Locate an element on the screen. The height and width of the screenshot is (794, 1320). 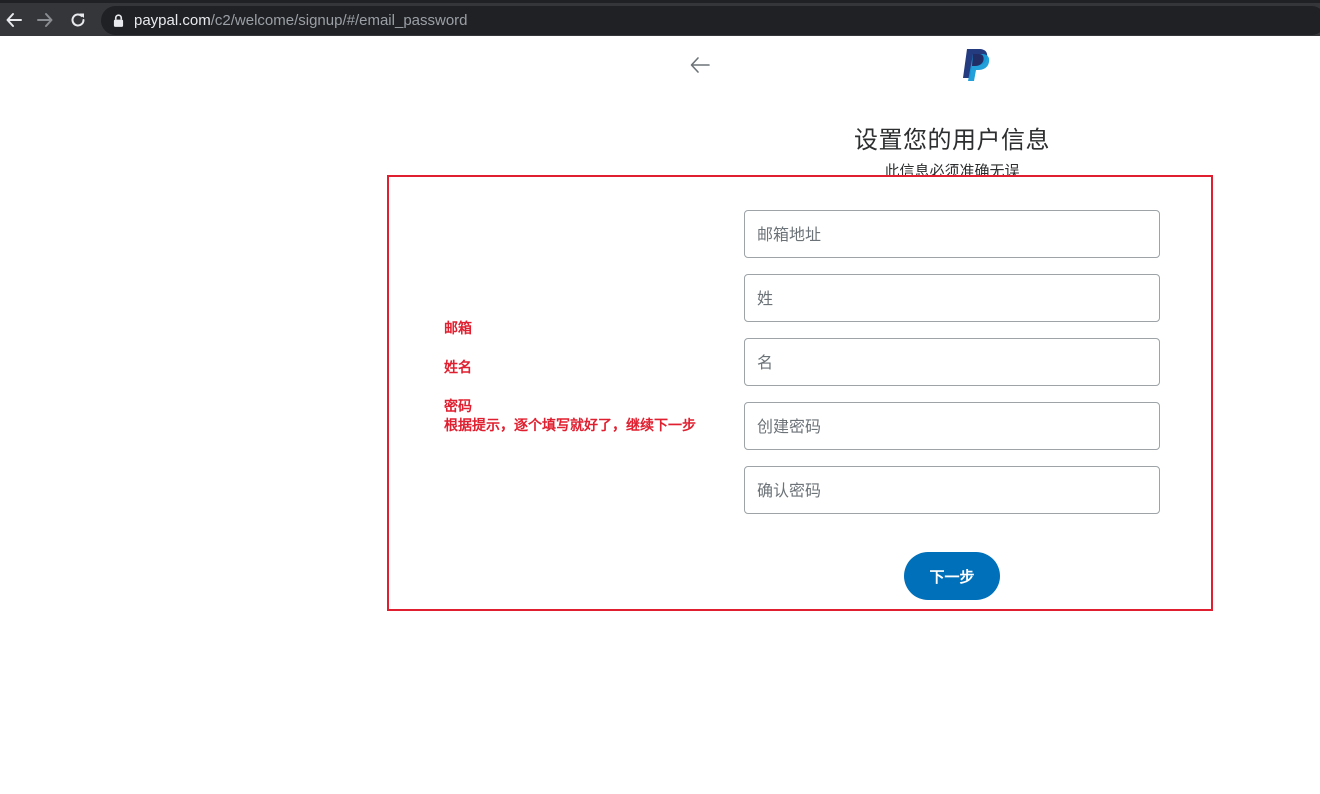
url-path: /c2/welcome/signup/#/email_password is located at coordinates (339, 20).